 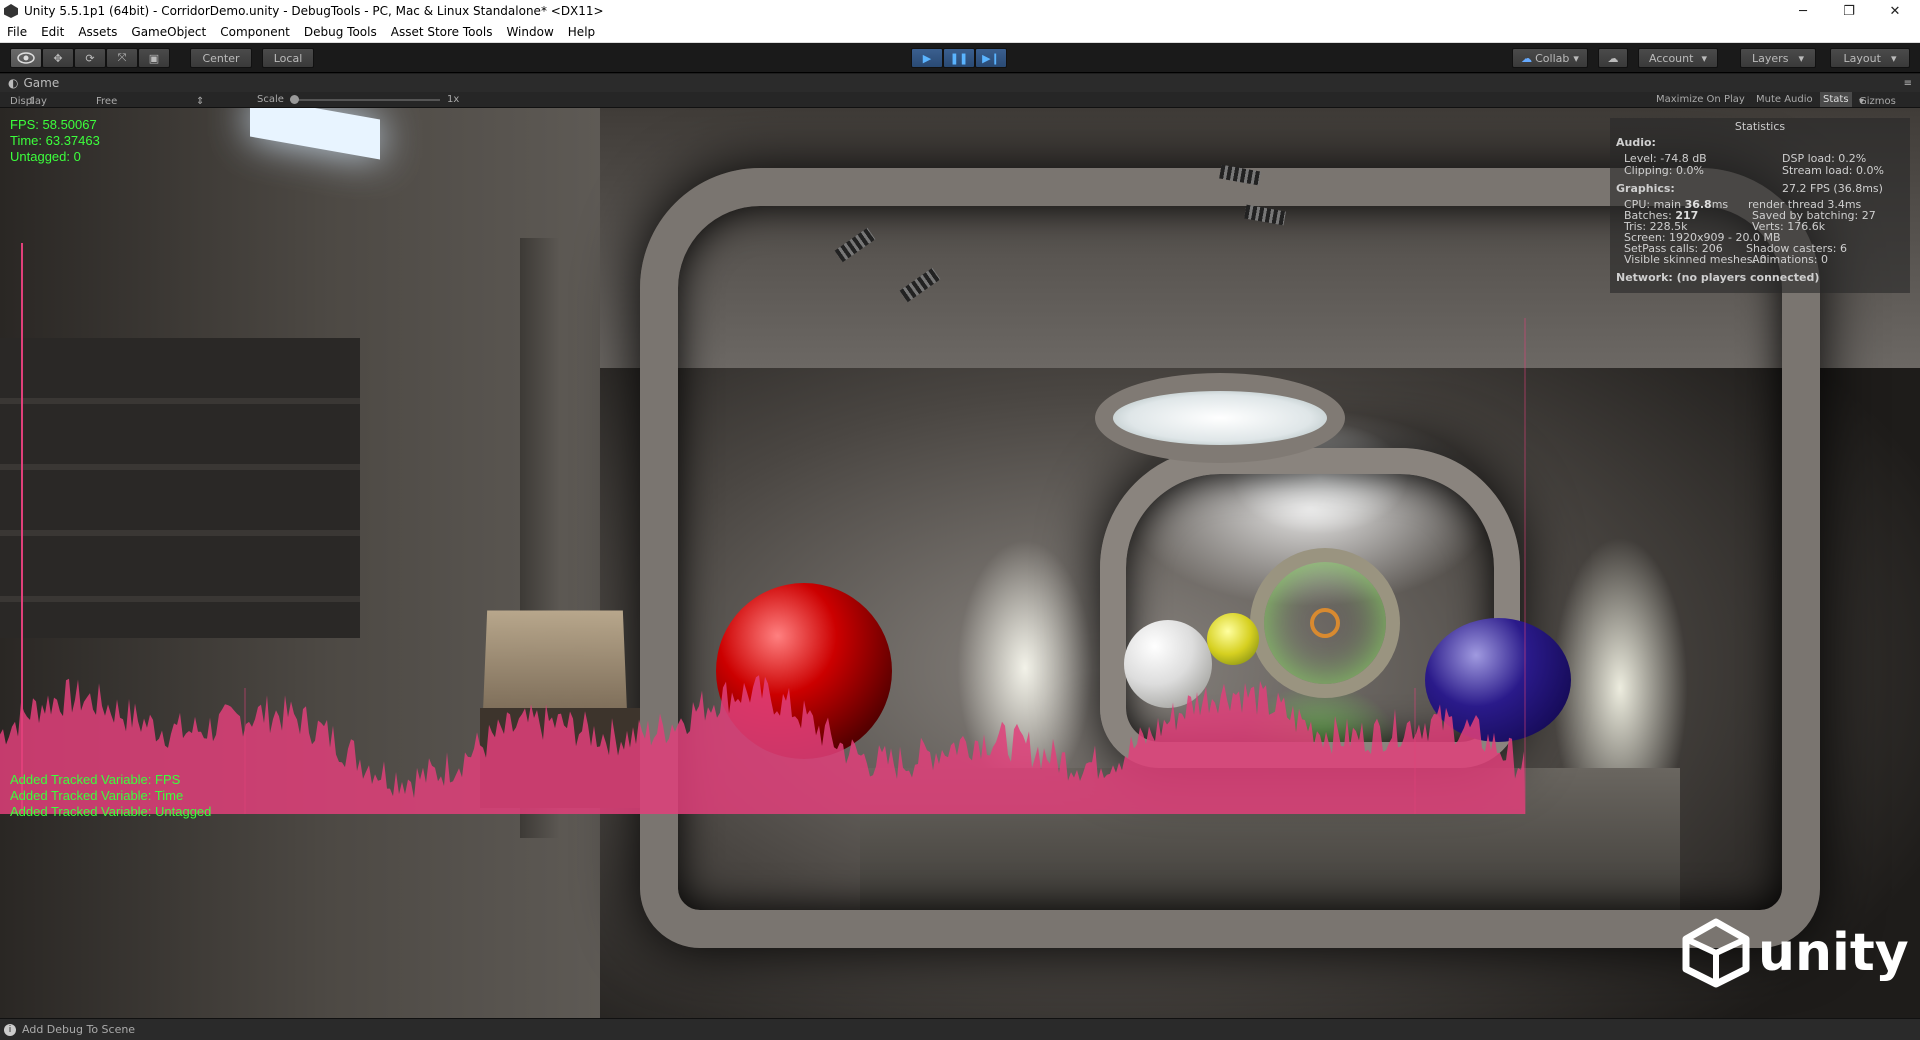 I want to click on rect-tool-icon: ▣, so click(x=154, y=58).